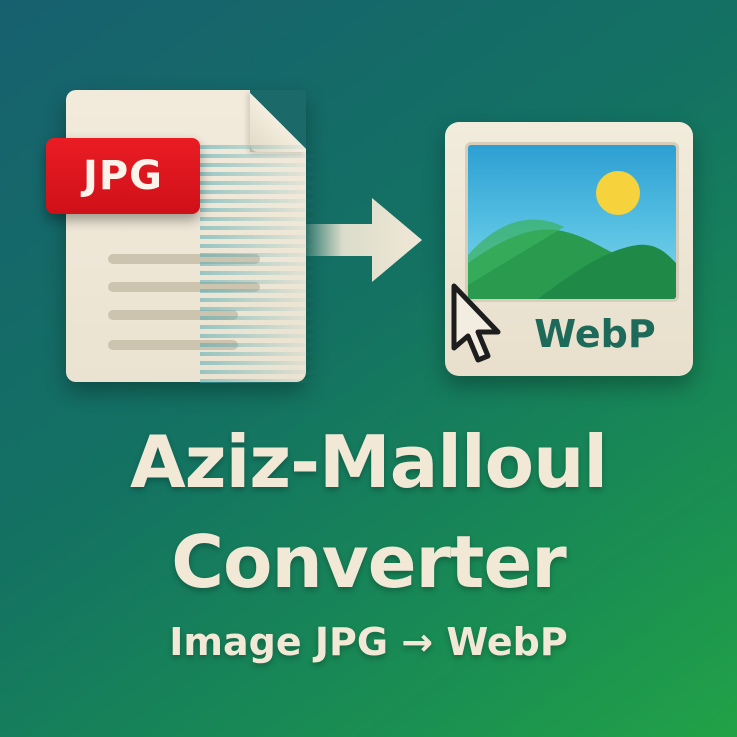  Describe the element at coordinates (365, 240) in the screenshot. I see `arrow-right-icon` at that location.